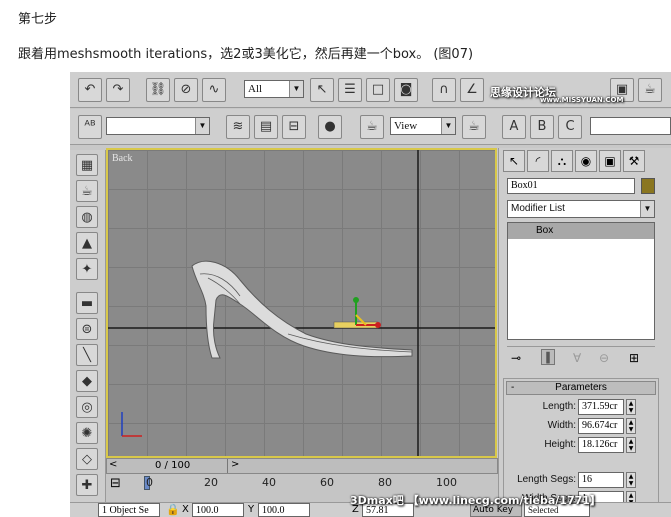  I want to click on left-toolbar: ▦ ☕ ◍ ▲ ✦ ▬ ⊜ ╲ ◆ ◎ ✺ ◇ ✚, so click(88, 333).